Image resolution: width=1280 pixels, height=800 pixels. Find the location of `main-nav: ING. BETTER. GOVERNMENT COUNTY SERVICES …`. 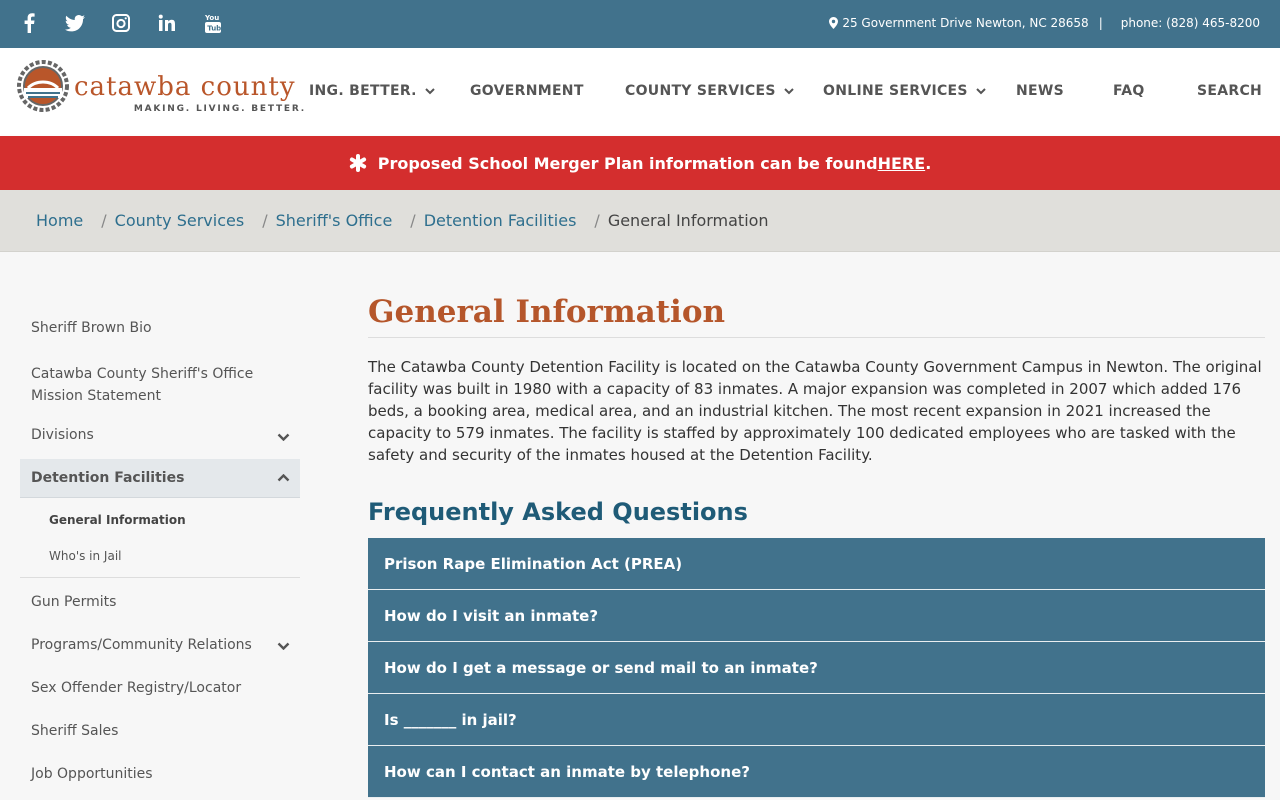

main-nav: ING. BETTER. GOVERNMENT COUNTY SERVICES … is located at coordinates (640, 93).